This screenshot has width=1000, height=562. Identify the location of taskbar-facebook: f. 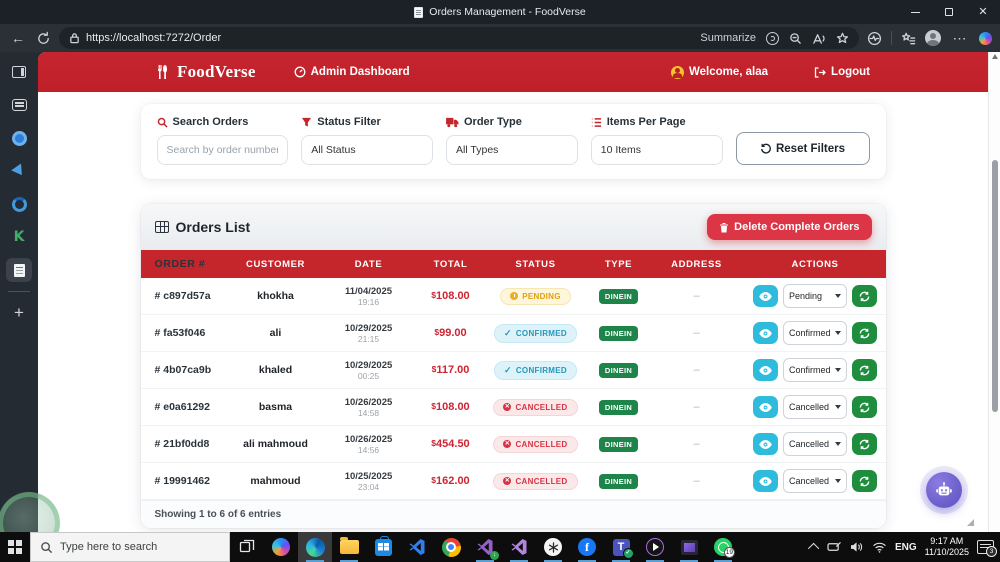
(587, 547).